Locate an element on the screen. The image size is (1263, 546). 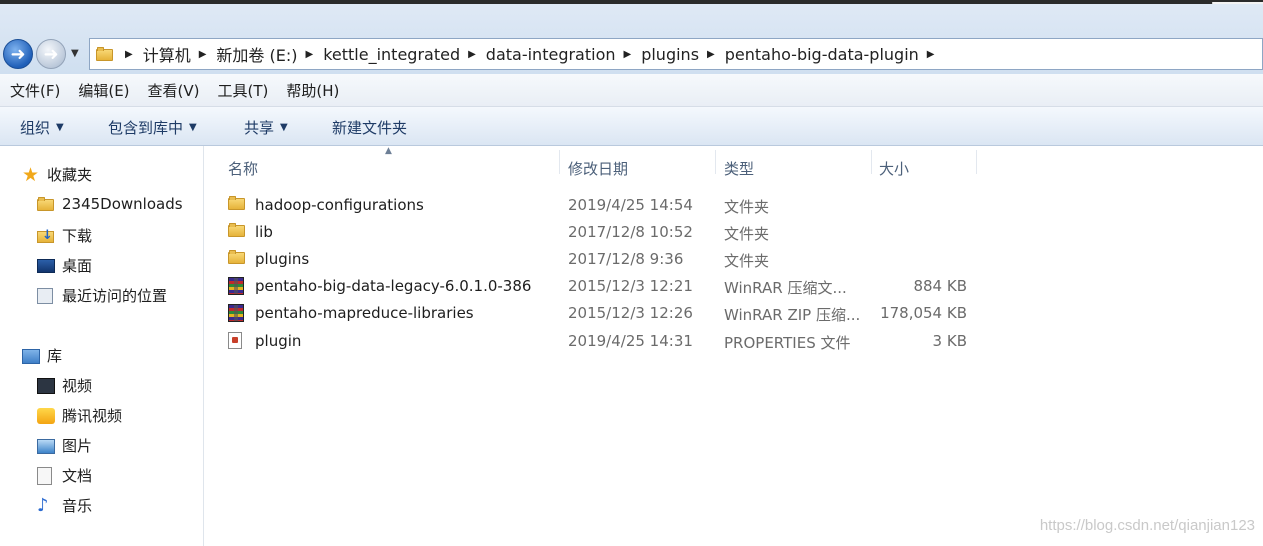
breadcrumb-item: 新加卷 (E:) ▶ is located at coordinates (269, 54).